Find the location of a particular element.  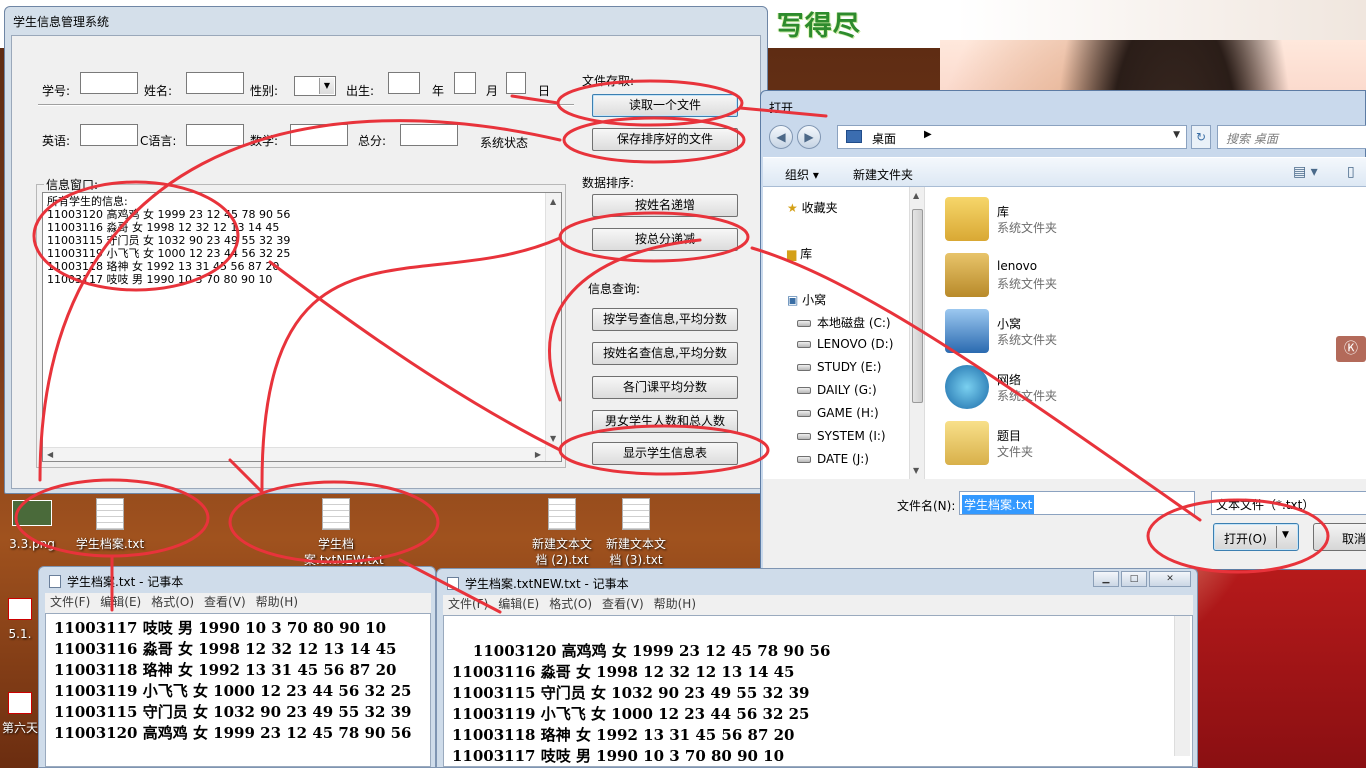

name-input is located at coordinates (215, 83).